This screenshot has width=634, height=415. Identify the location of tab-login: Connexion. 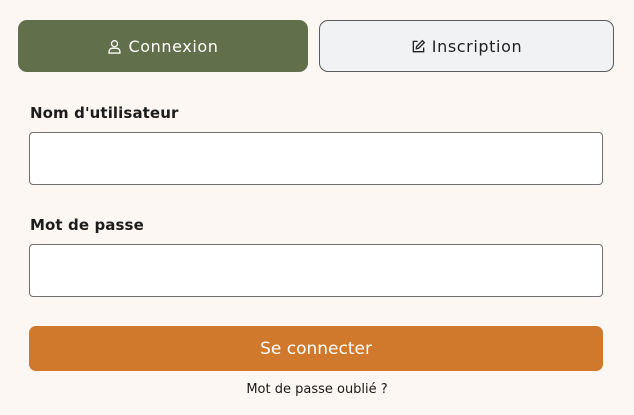
(163, 46).